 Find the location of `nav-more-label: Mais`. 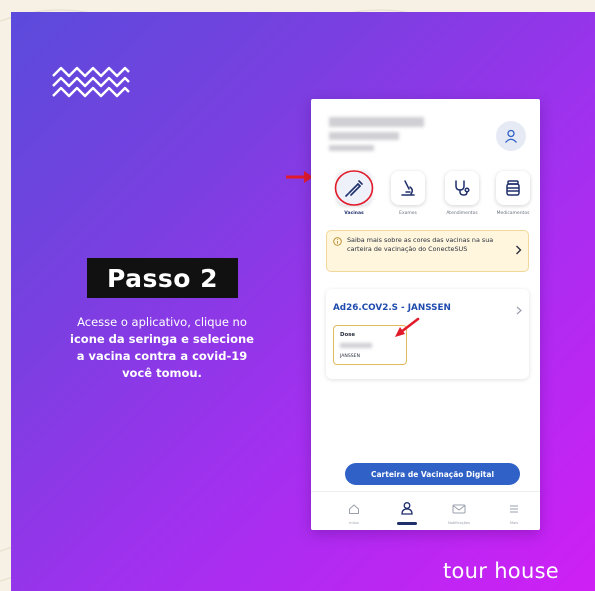

nav-more-label: Mais is located at coordinates (514, 523).